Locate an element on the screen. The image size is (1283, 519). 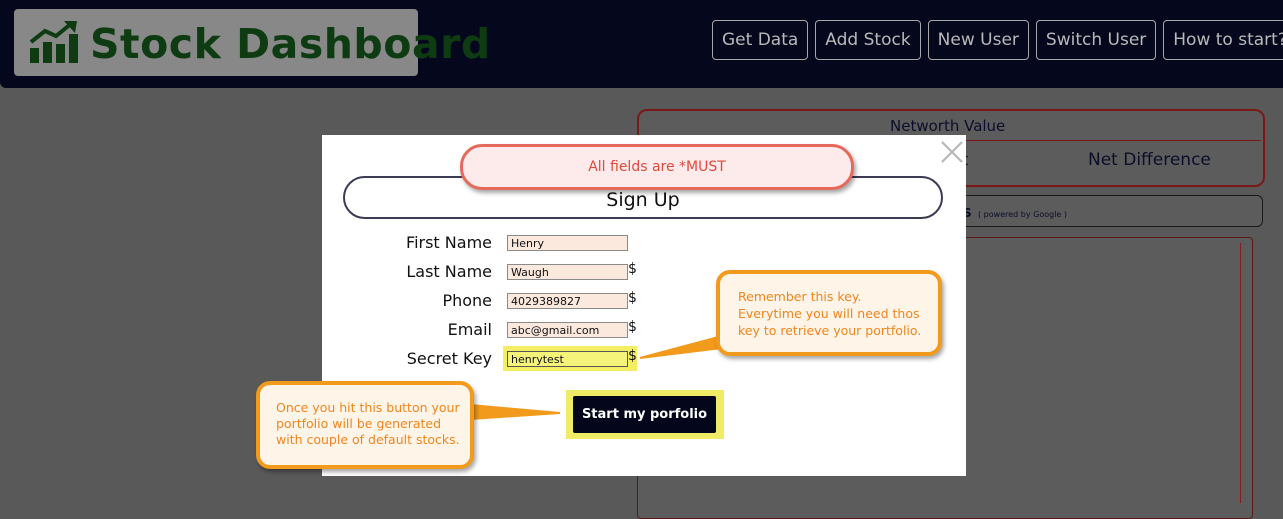
networth-title: Networth Value is located at coordinates (948, 126).